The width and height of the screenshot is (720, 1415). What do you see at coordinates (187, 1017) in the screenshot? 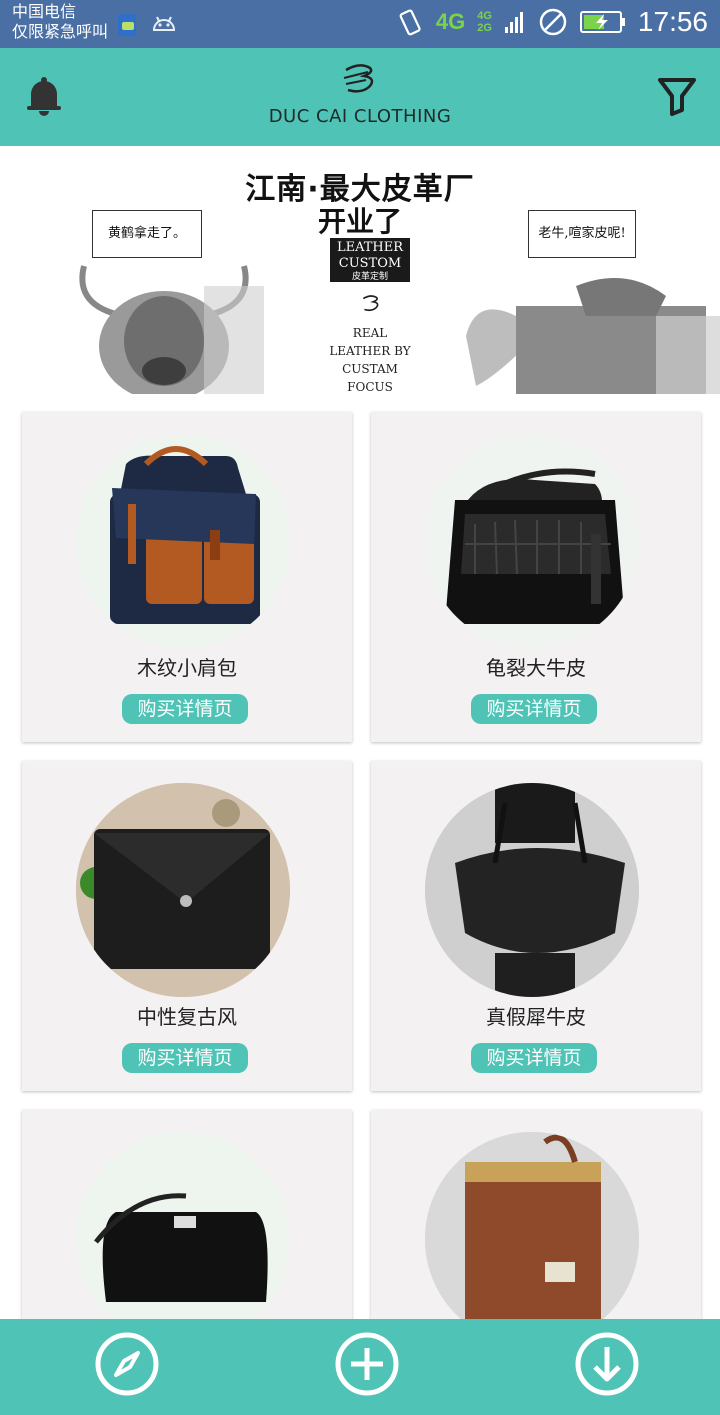
I see `product-title: 中性复古风` at bounding box center [187, 1017].